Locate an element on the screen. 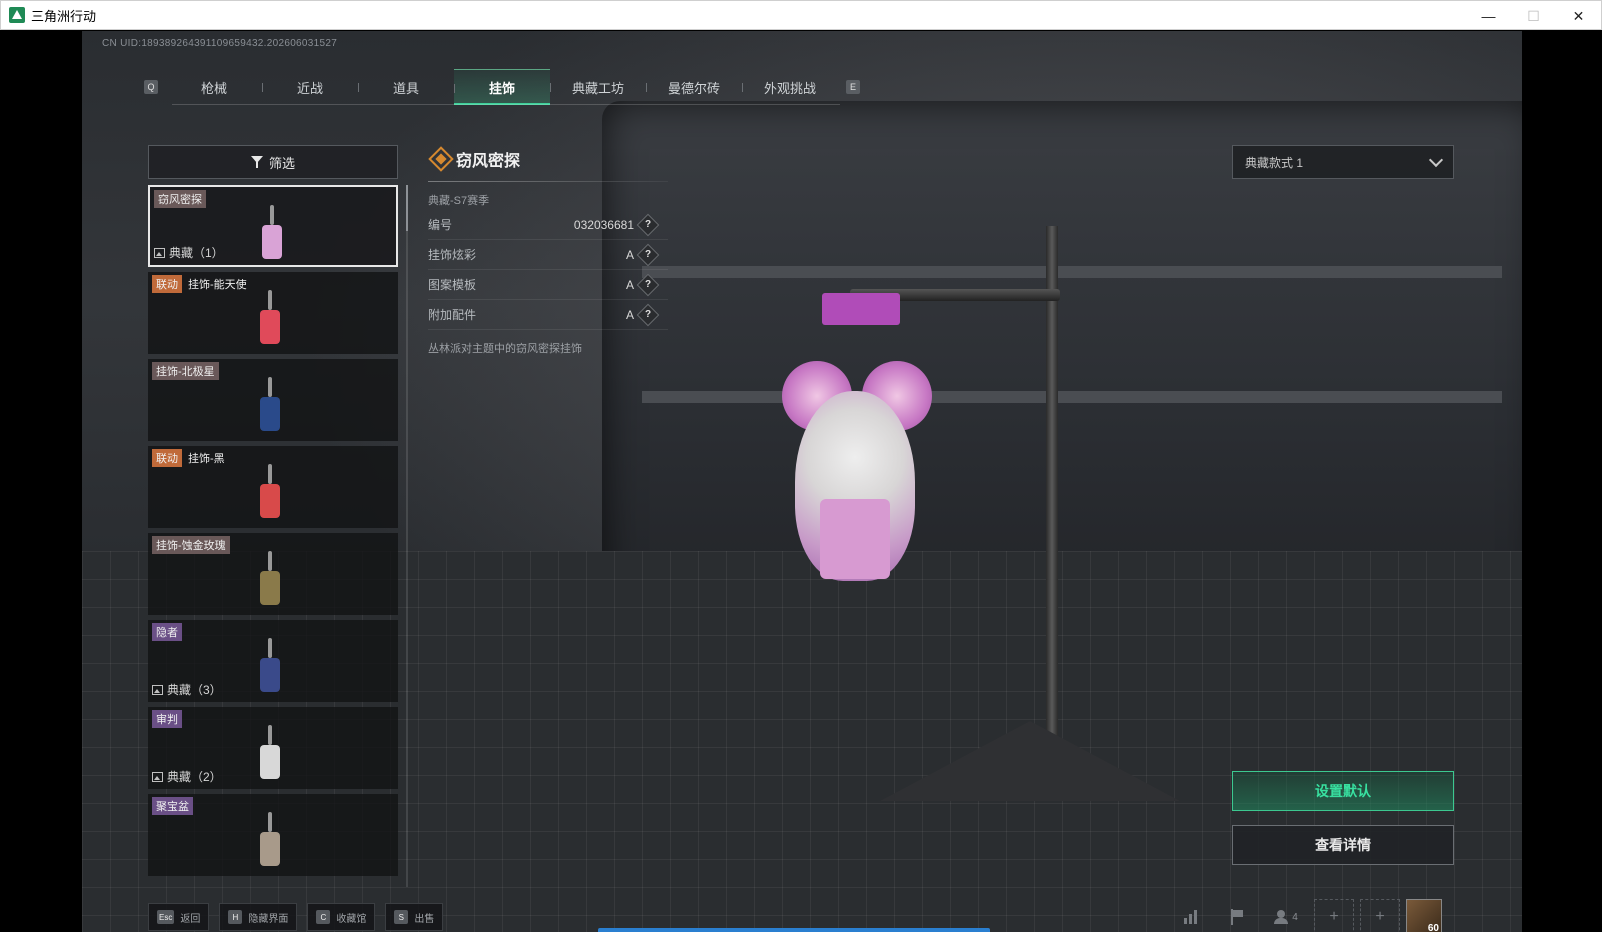  list-scrollbar is located at coordinates (407, 536).